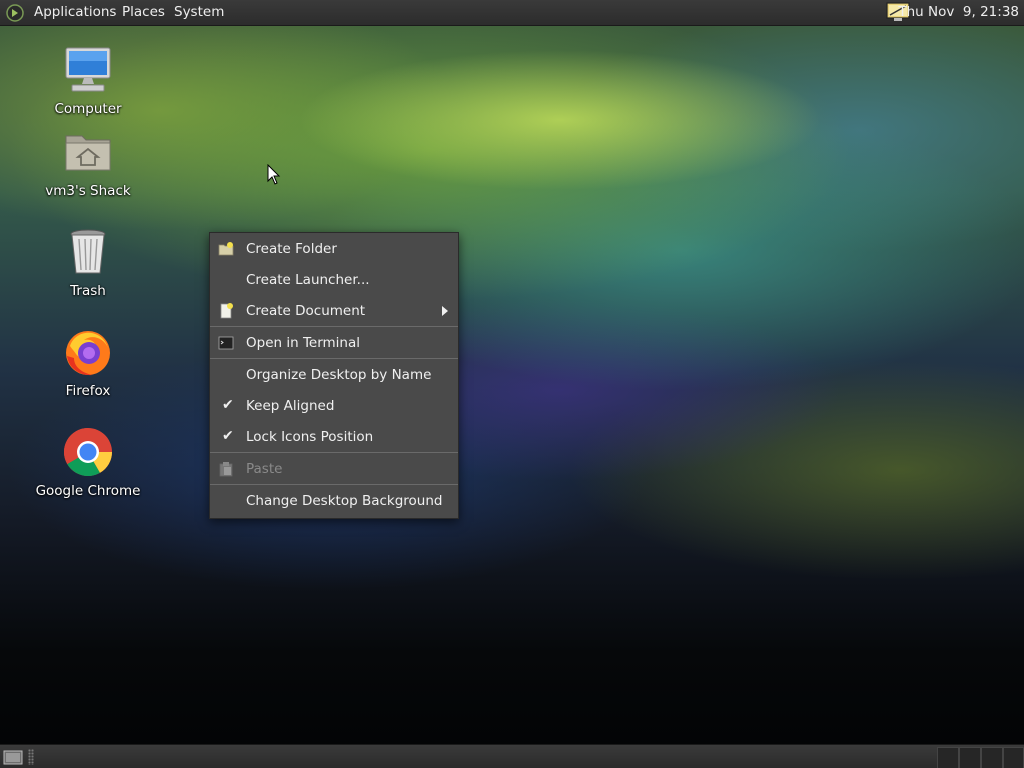 Image resolution: width=1024 pixels, height=768 pixels. What do you see at coordinates (310, 437) in the screenshot?
I see `menu-item-label: Lock Icons Position` at bounding box center [310, 437].